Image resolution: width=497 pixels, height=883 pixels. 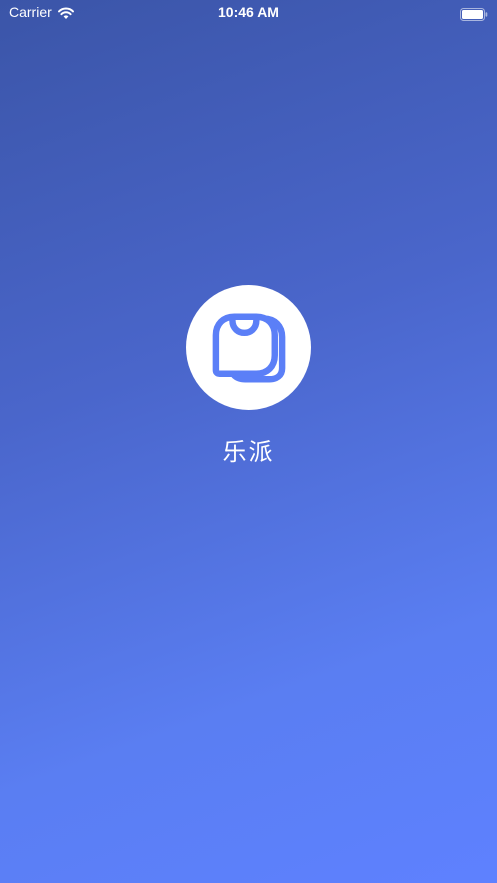 I want to click on status-time: 10:46 AM, so click(x=248, y=12).